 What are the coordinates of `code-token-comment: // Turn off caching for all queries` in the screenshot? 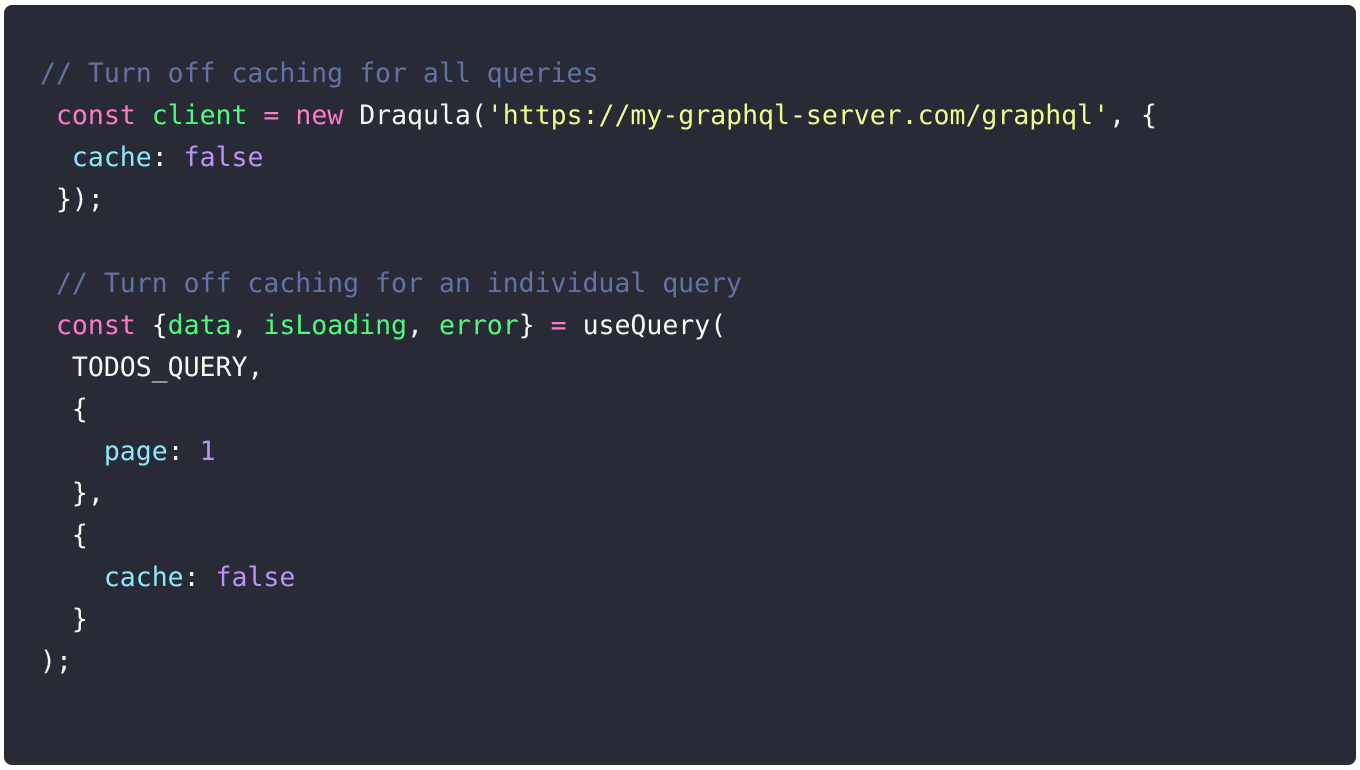 It's located at (319, 73).